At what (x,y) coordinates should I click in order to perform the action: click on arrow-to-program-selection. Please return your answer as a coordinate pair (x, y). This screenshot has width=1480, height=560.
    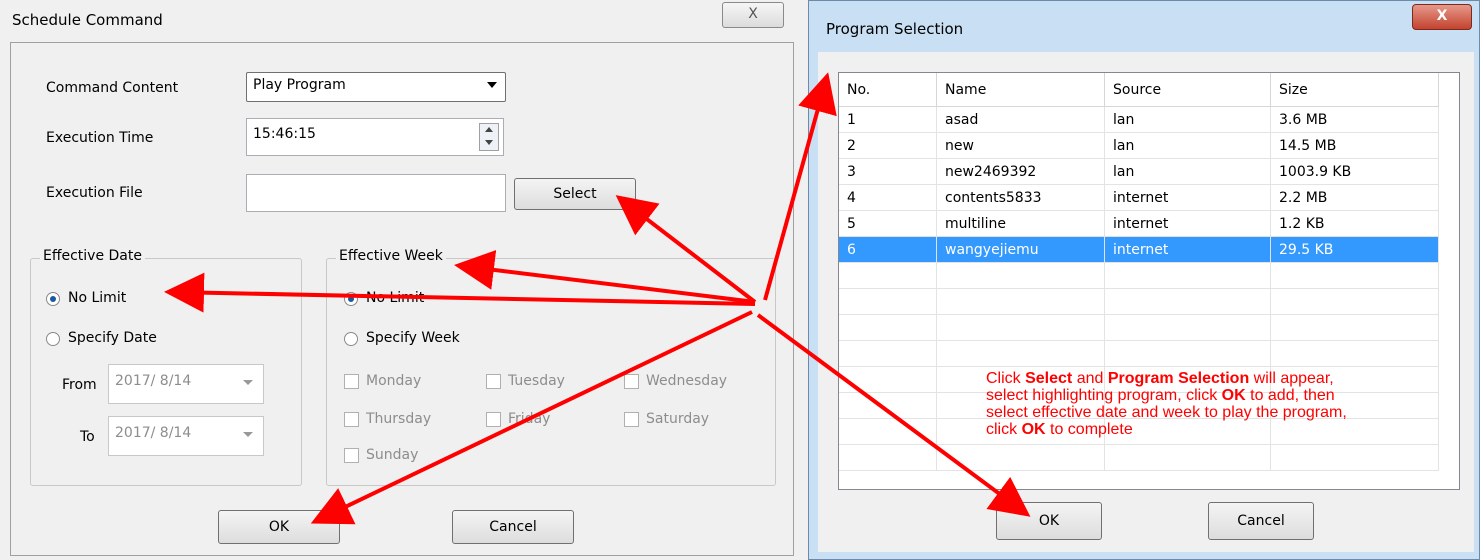
    Looking at the image, I should click on (800, 186).